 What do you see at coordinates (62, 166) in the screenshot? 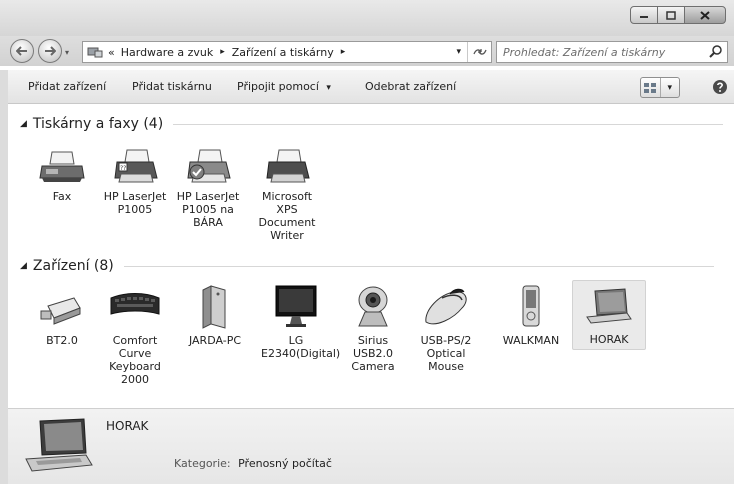
I see `fax-icon` at bounding box center [62, 166].